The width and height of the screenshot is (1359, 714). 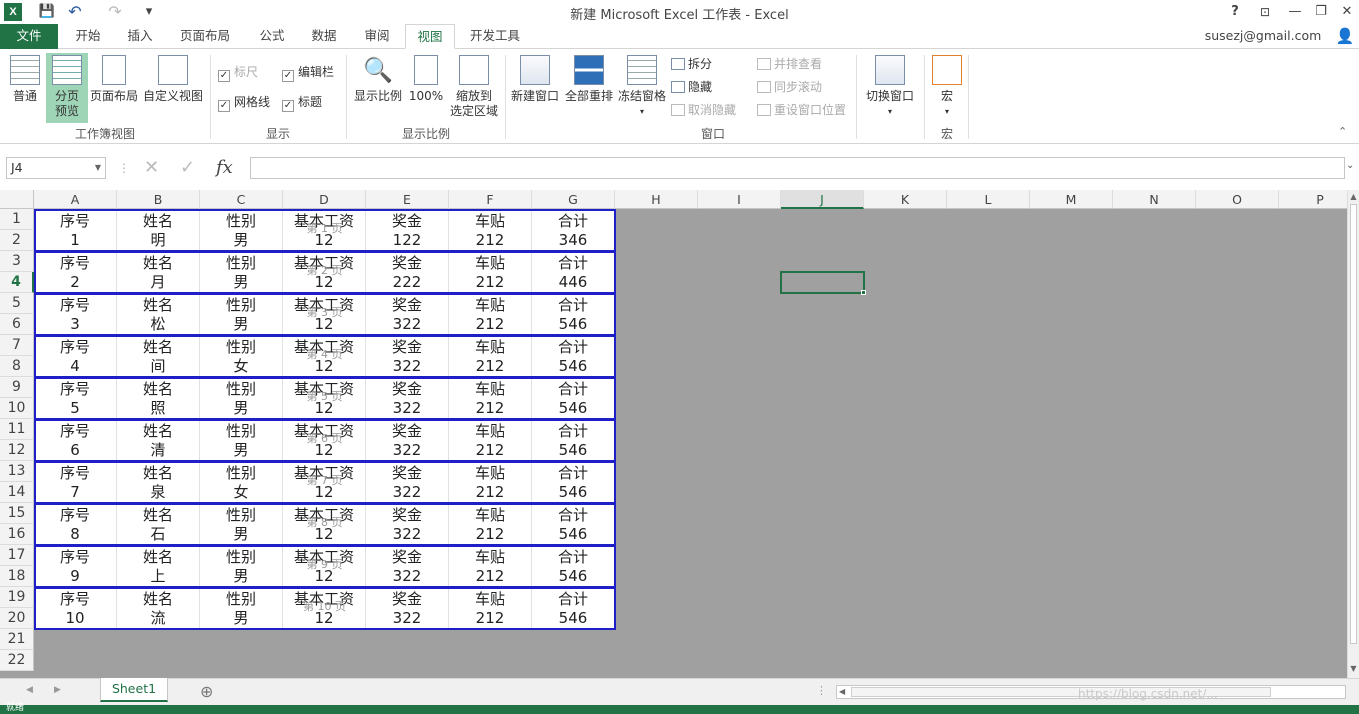 What do you see at coordinates (947, 91) in the screenshot?
I see `macros-button: 宏 ▾` at bounding box center [947, 91].